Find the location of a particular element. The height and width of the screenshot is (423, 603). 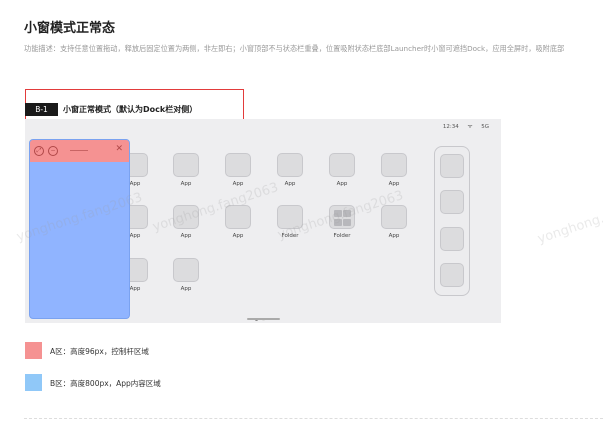

legend-label-a: A区：高度96px，控制杆区域 is located at coordinates (99, 351).